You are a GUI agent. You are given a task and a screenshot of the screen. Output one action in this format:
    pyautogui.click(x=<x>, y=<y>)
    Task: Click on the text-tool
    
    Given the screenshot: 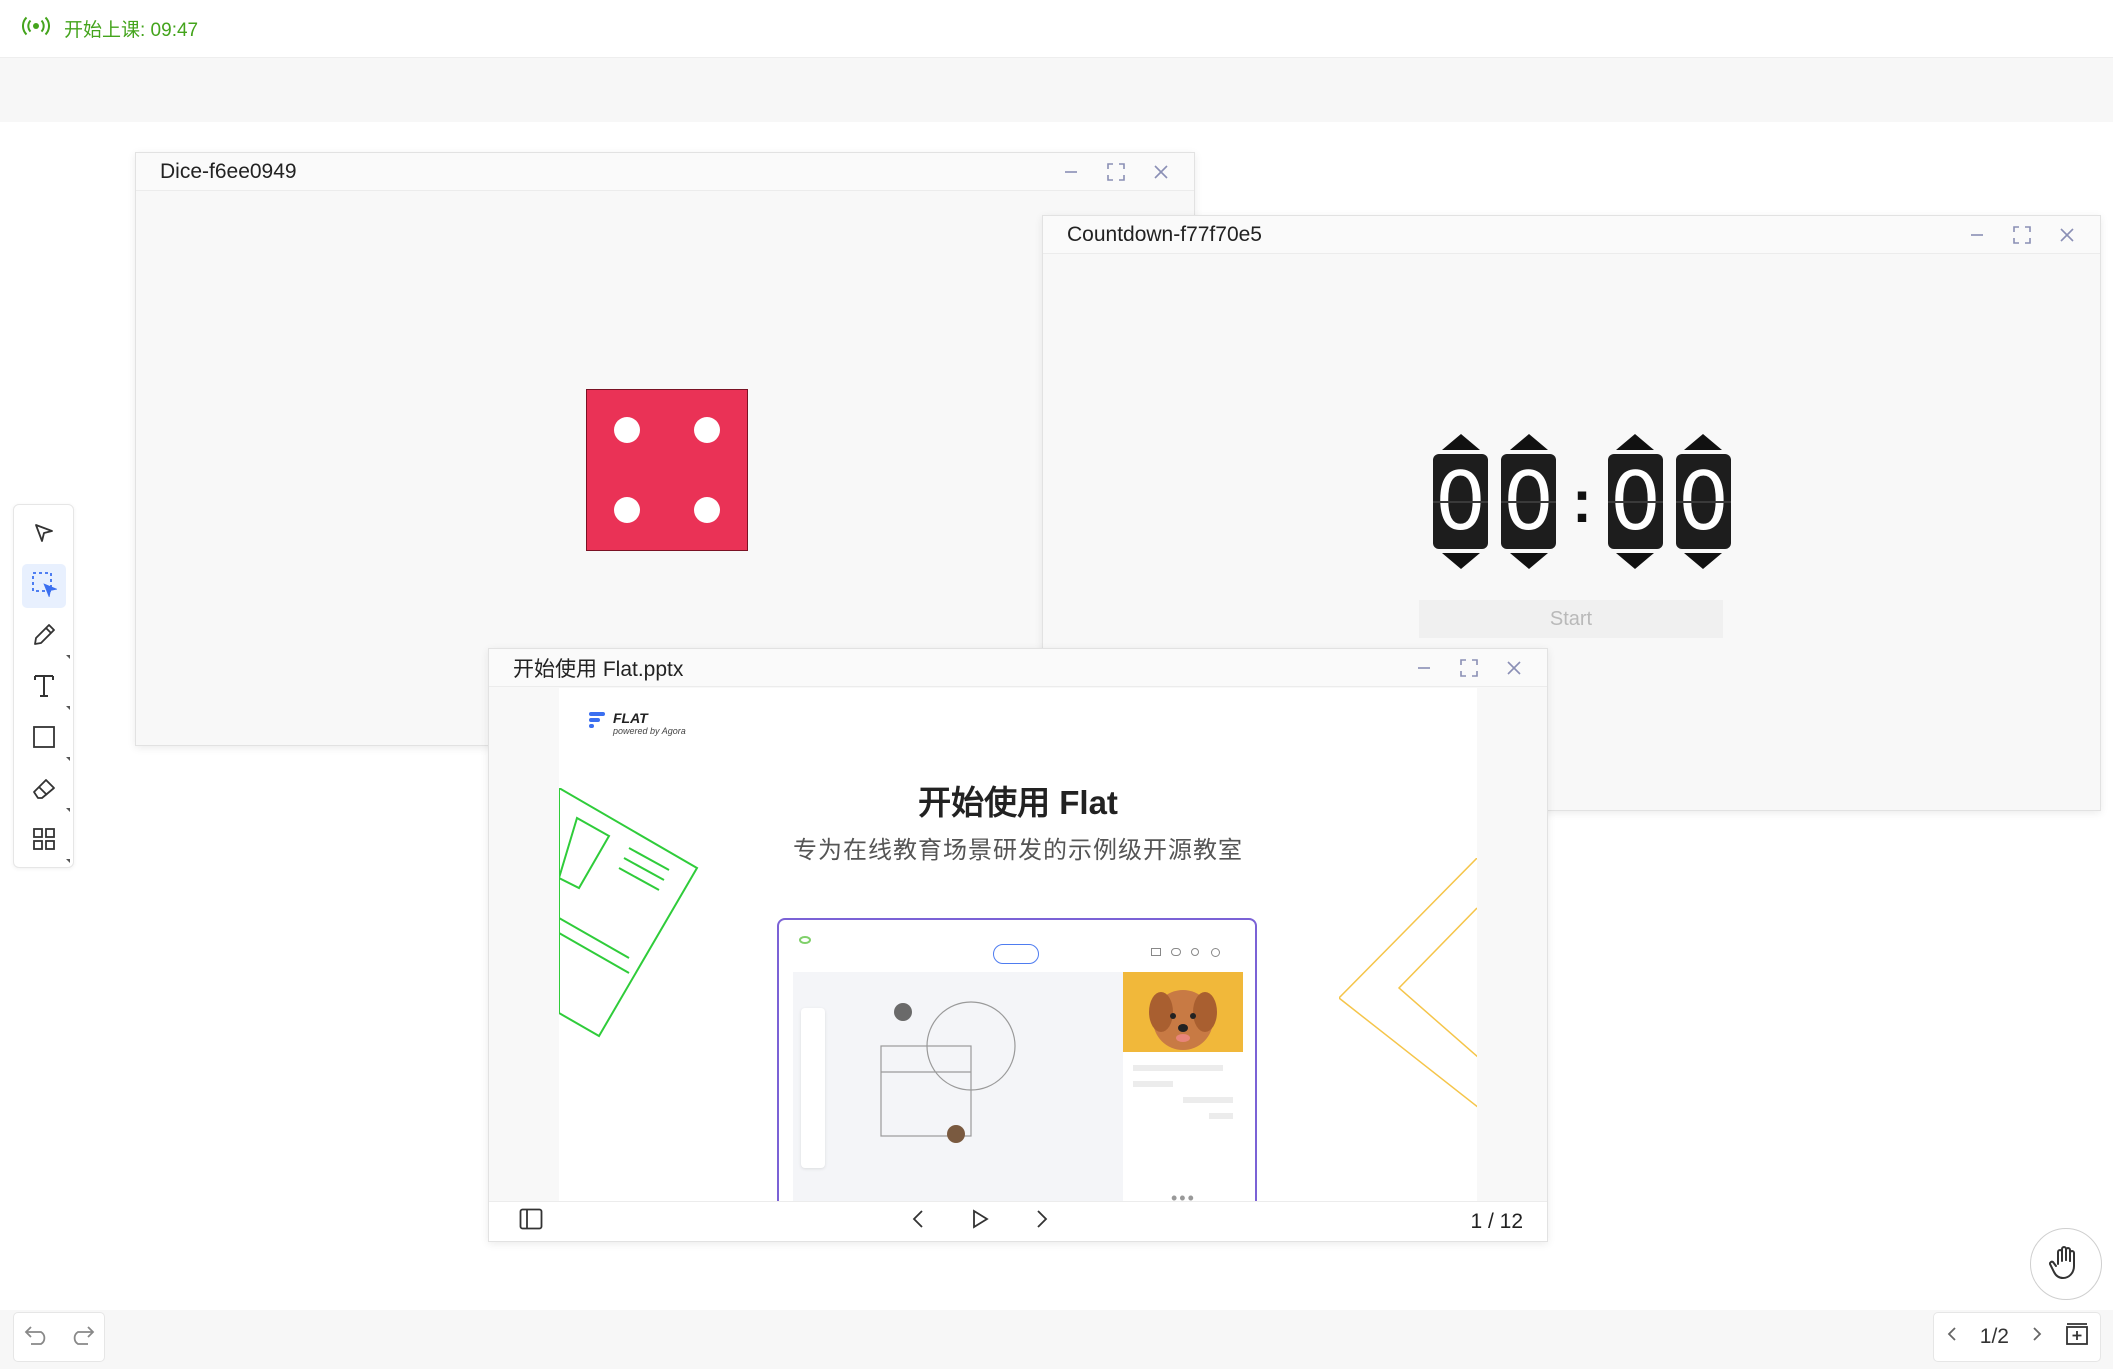 What is the action you would take?
    pyautogui.click(x=46, y=688)
    